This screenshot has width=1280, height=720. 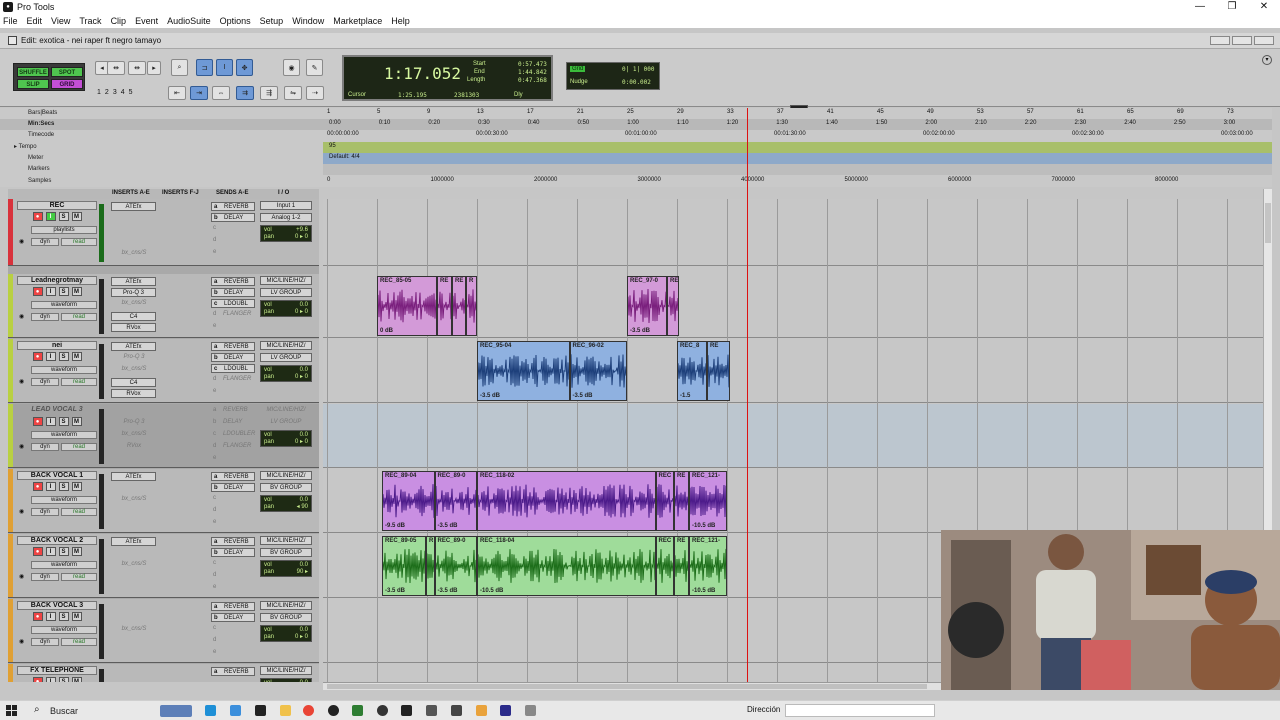 I want to click on track-name: FX TELEPHONE, so click(x=57, y=670).